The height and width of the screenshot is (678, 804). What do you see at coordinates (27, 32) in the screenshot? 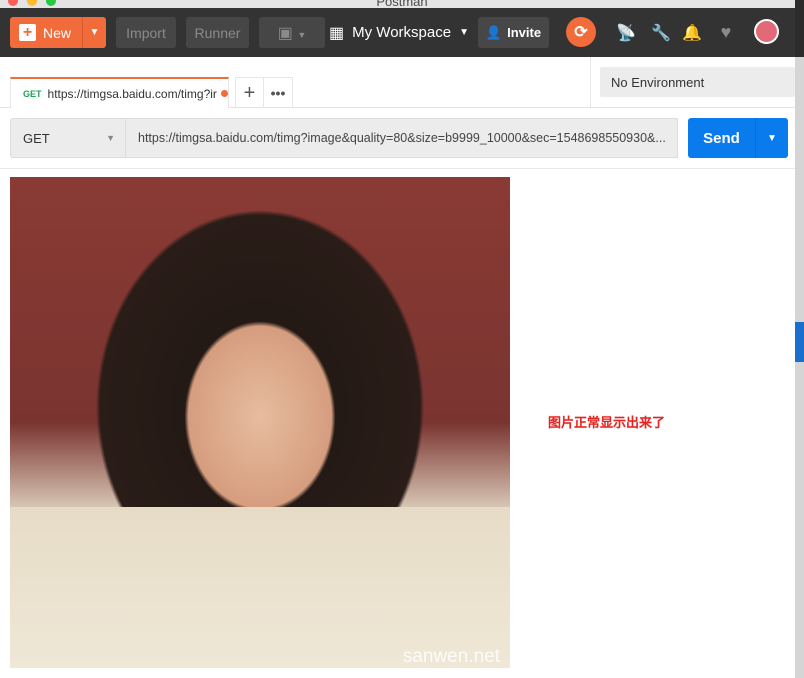
I see `plus-icon: +` at bounding box center [27, 32].